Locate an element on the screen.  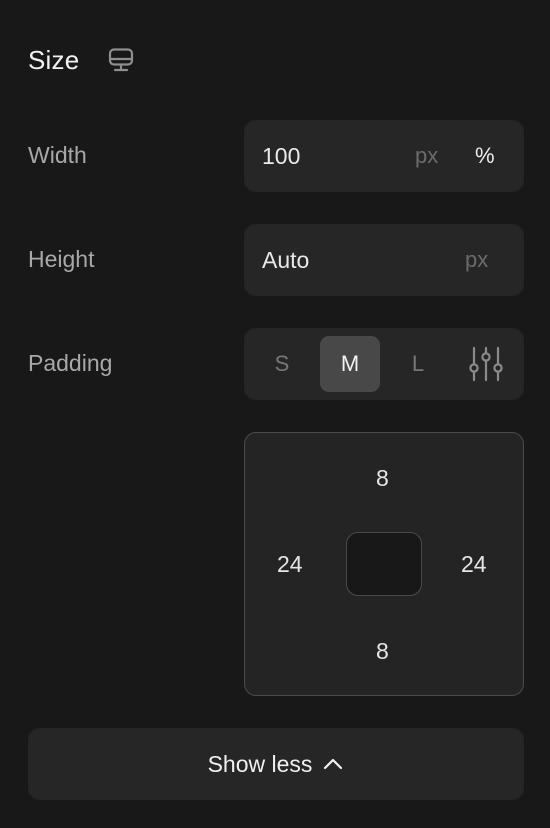
height-value: Auto is located at coordinates (285, 260).